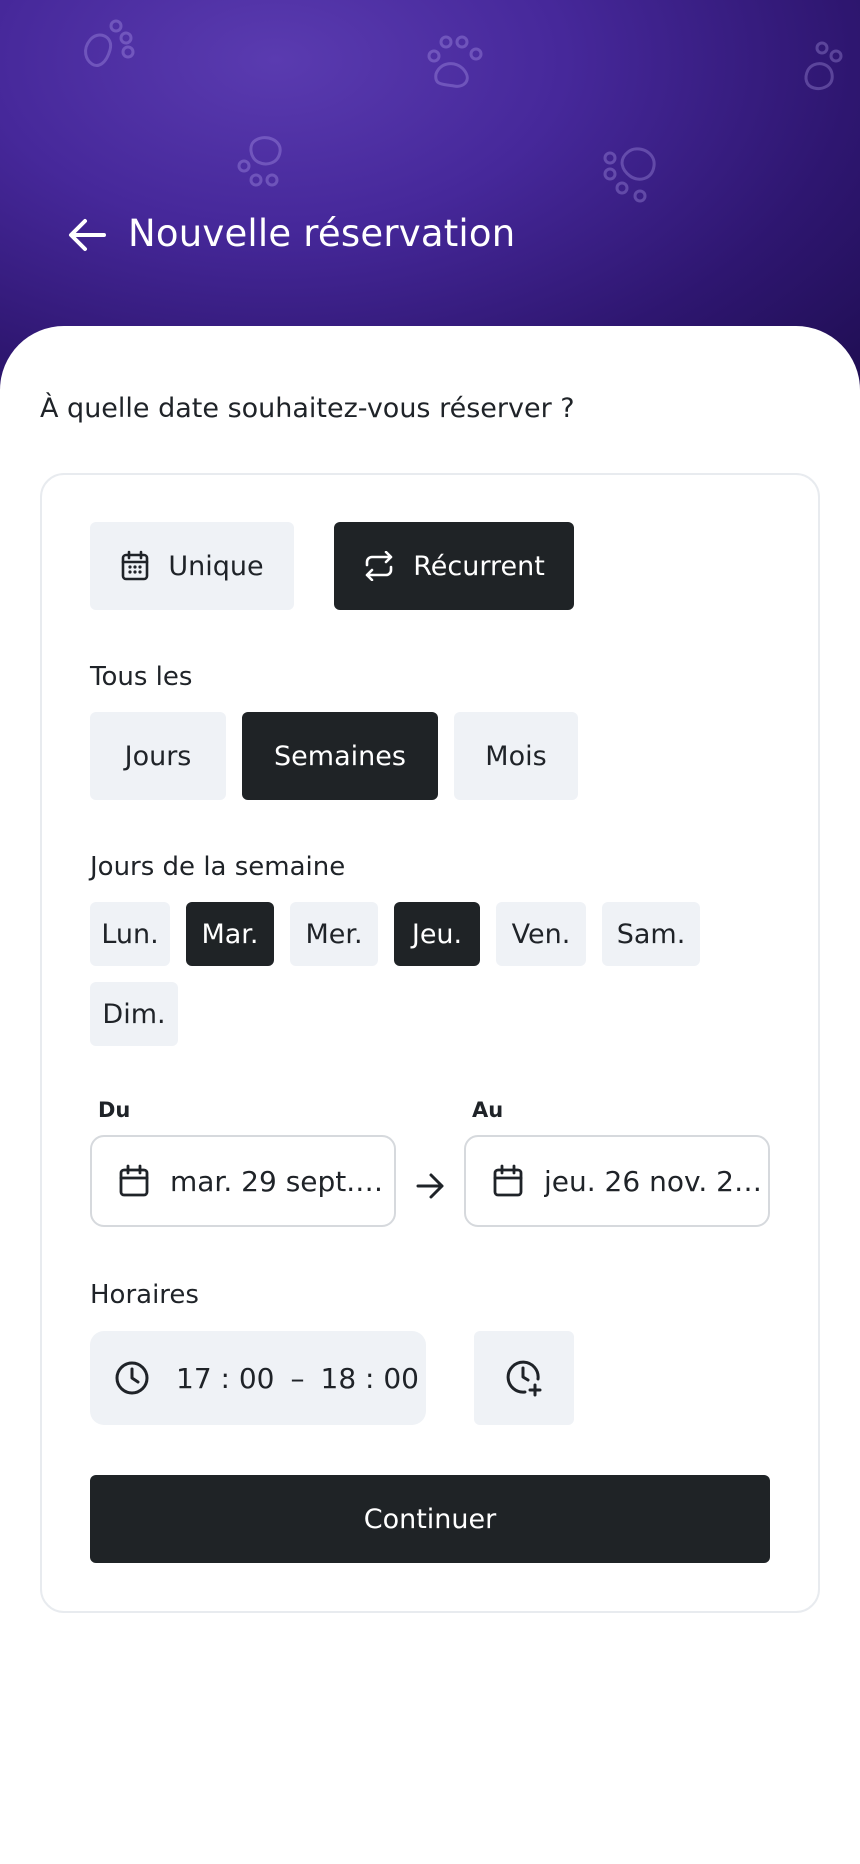 Image resolution: width=860 pixels, height=1864 pixels. I want to click on frequency-option-semaines: Semaines, so click(340, 756).